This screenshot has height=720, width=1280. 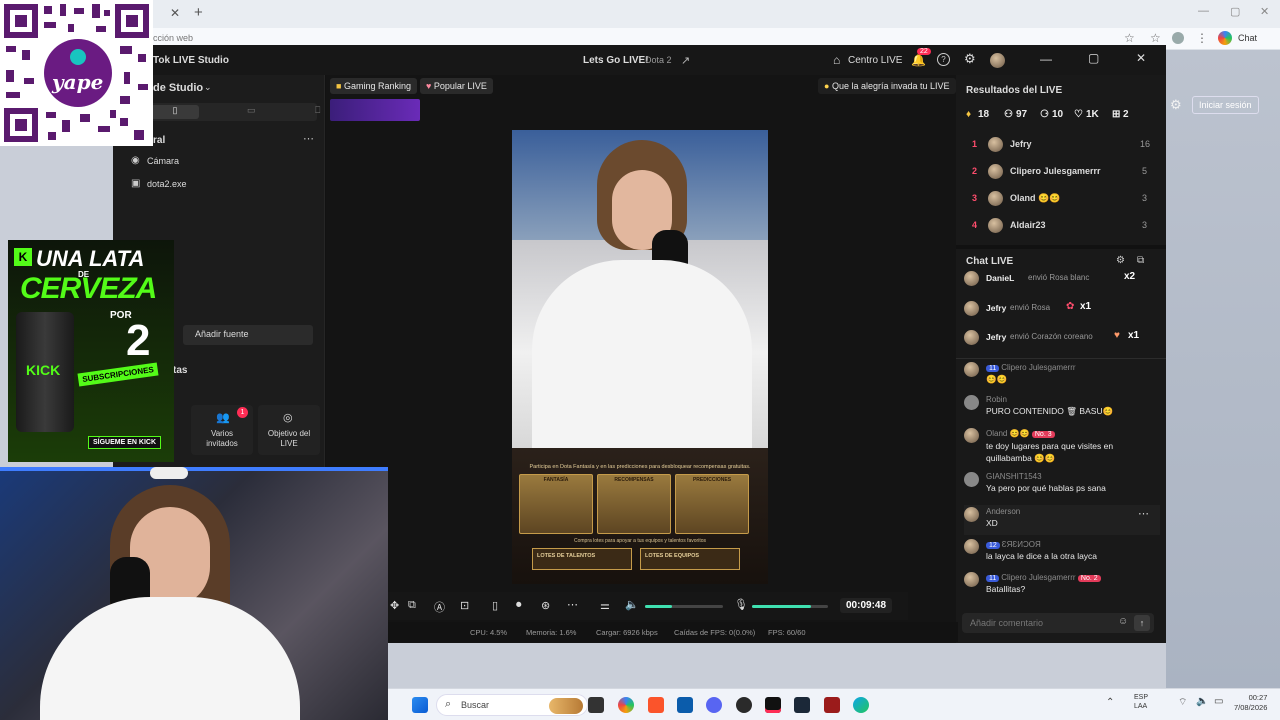 What do you see at coordinates (887, 86) in the screenshot?
I see `goal-text: ● Que la alegría invada tu LIVE` at bounding box center [887, 86].